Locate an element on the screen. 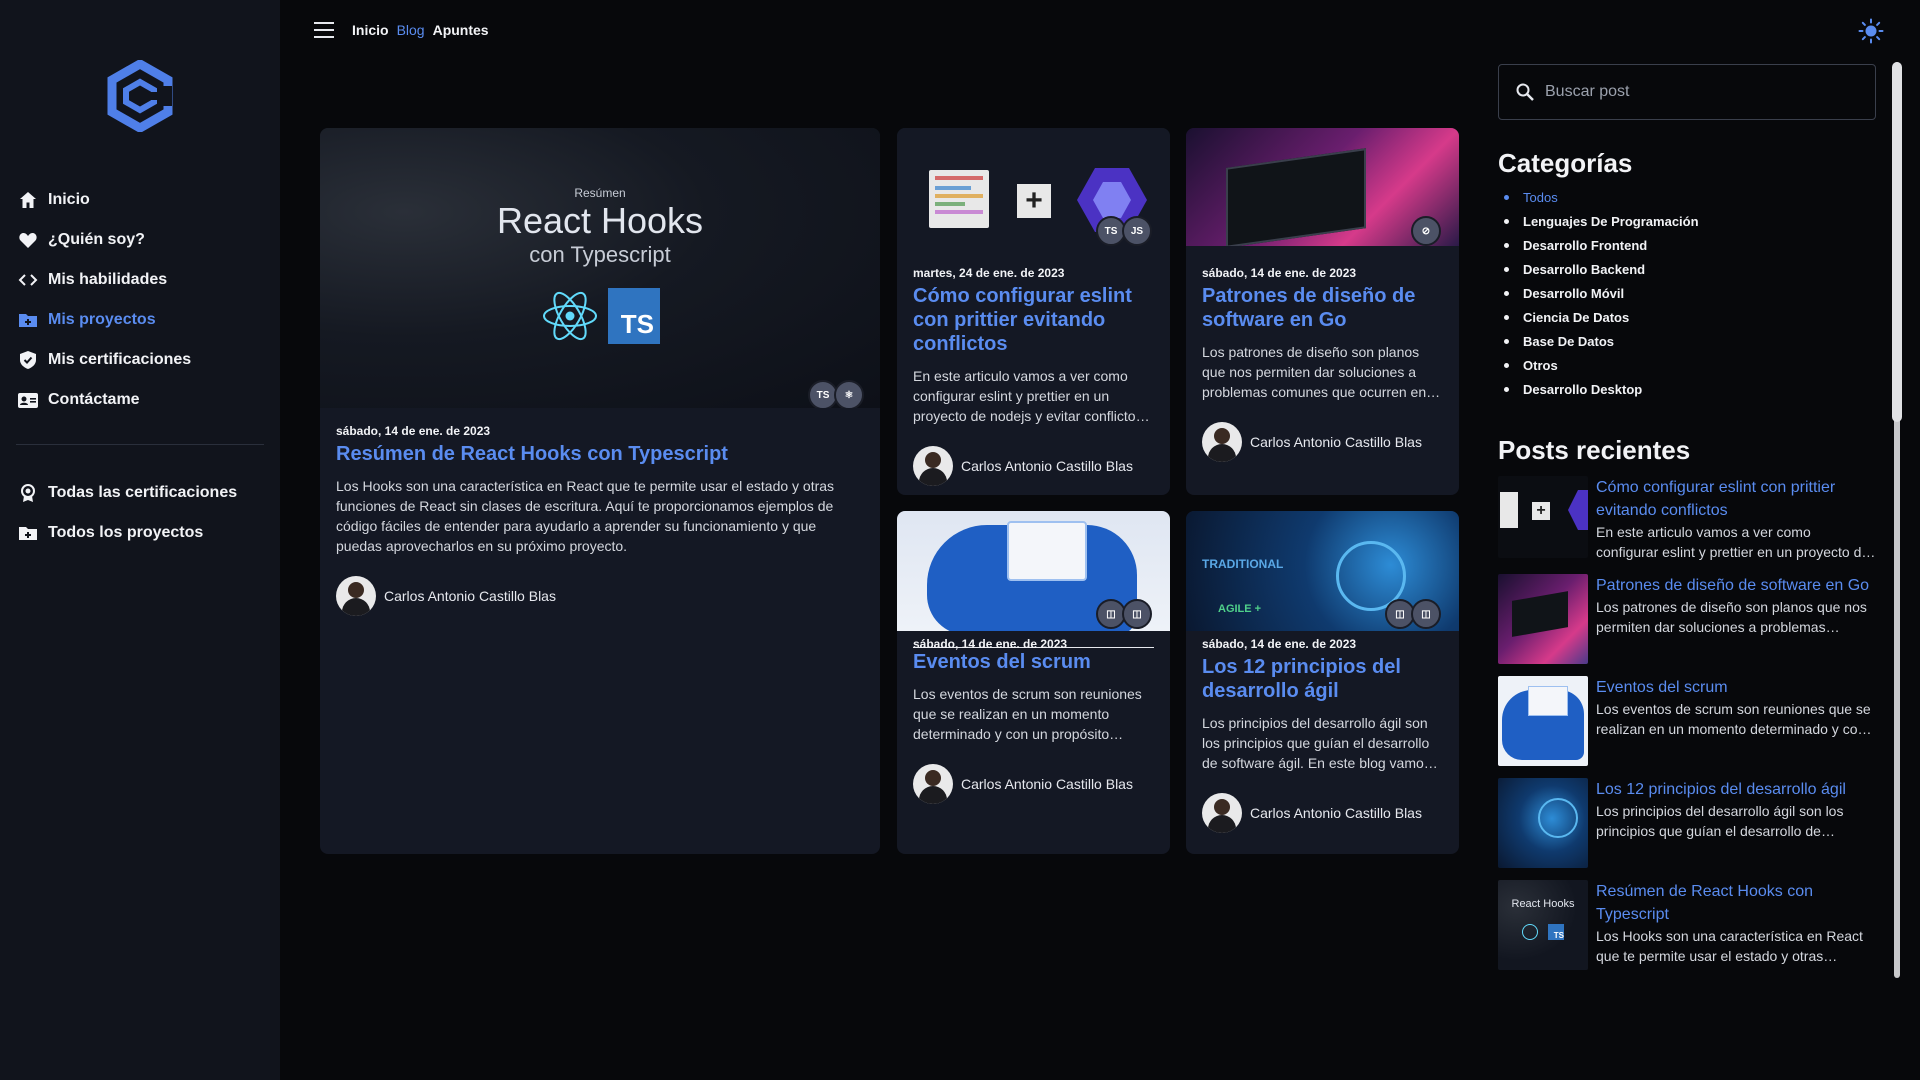 This screenshot has height=1080, width=1920. shield-check-icon is located at coordinates (28, 360).